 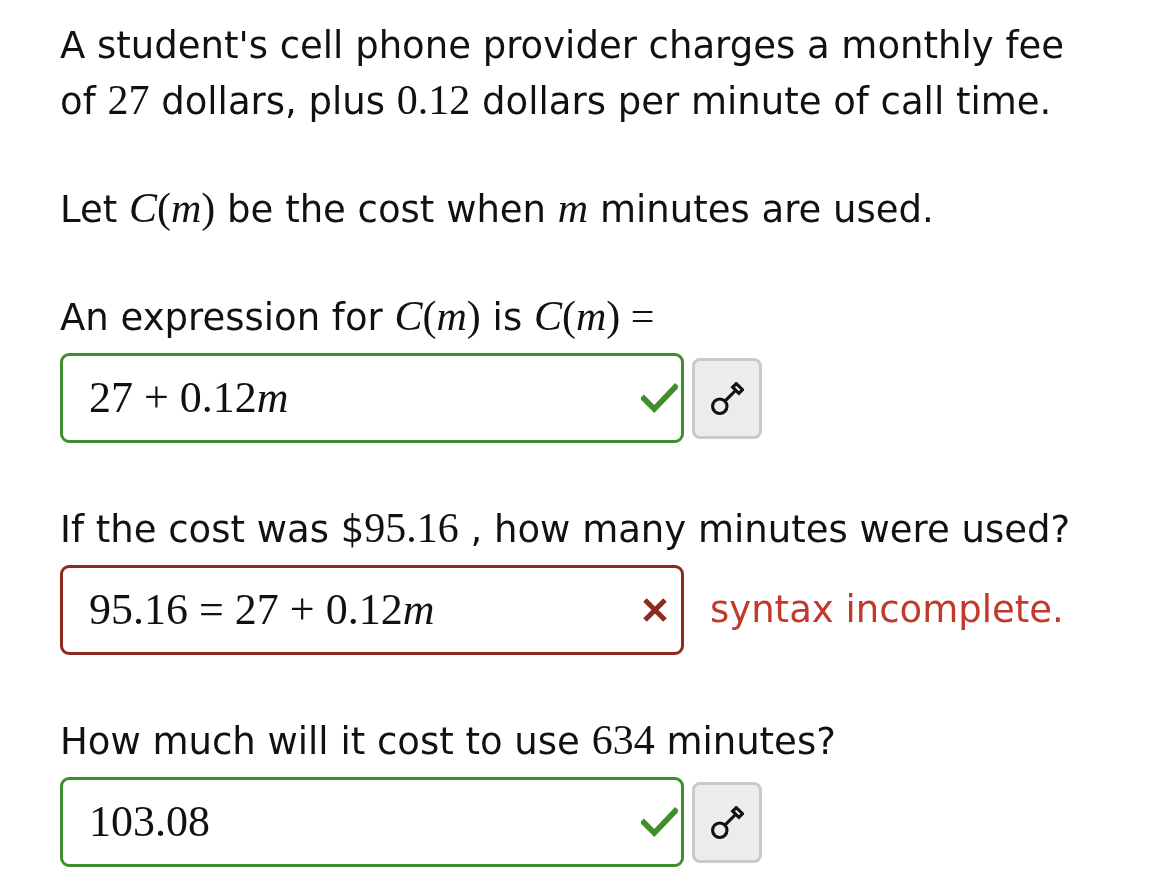 I want to click on answer-field: 27 + 0.12m, so click(x=372, y=398).